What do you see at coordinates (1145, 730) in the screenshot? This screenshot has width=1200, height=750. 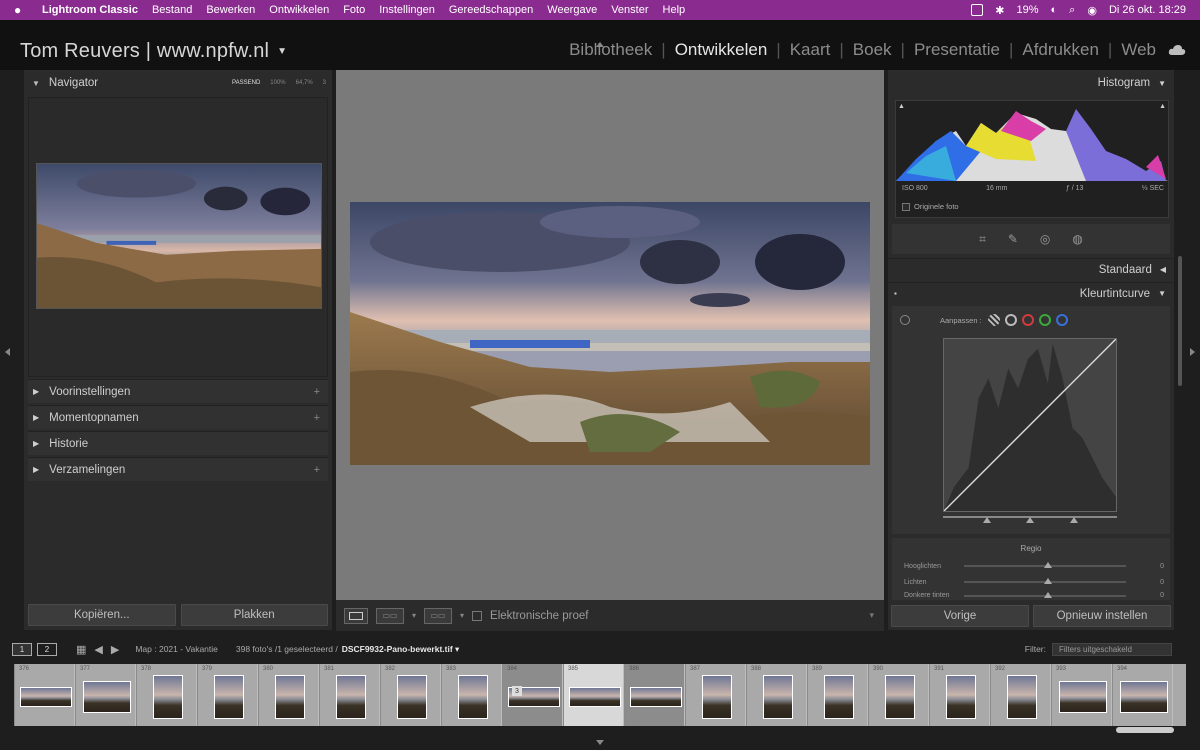 I see `filmstrip-scrollbar` at bounding box center [1145, 730].